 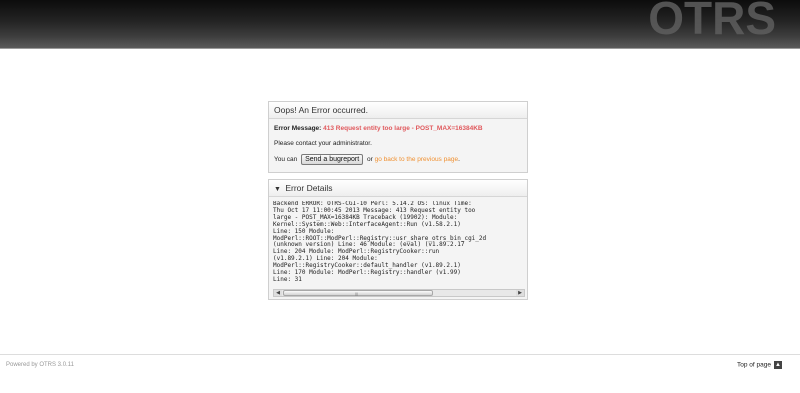 What do you see at coordinates (398, 110) in the screenshot?
I see `error-box-title: Oops! An Error occurred.` at bounding box center [398, 110].